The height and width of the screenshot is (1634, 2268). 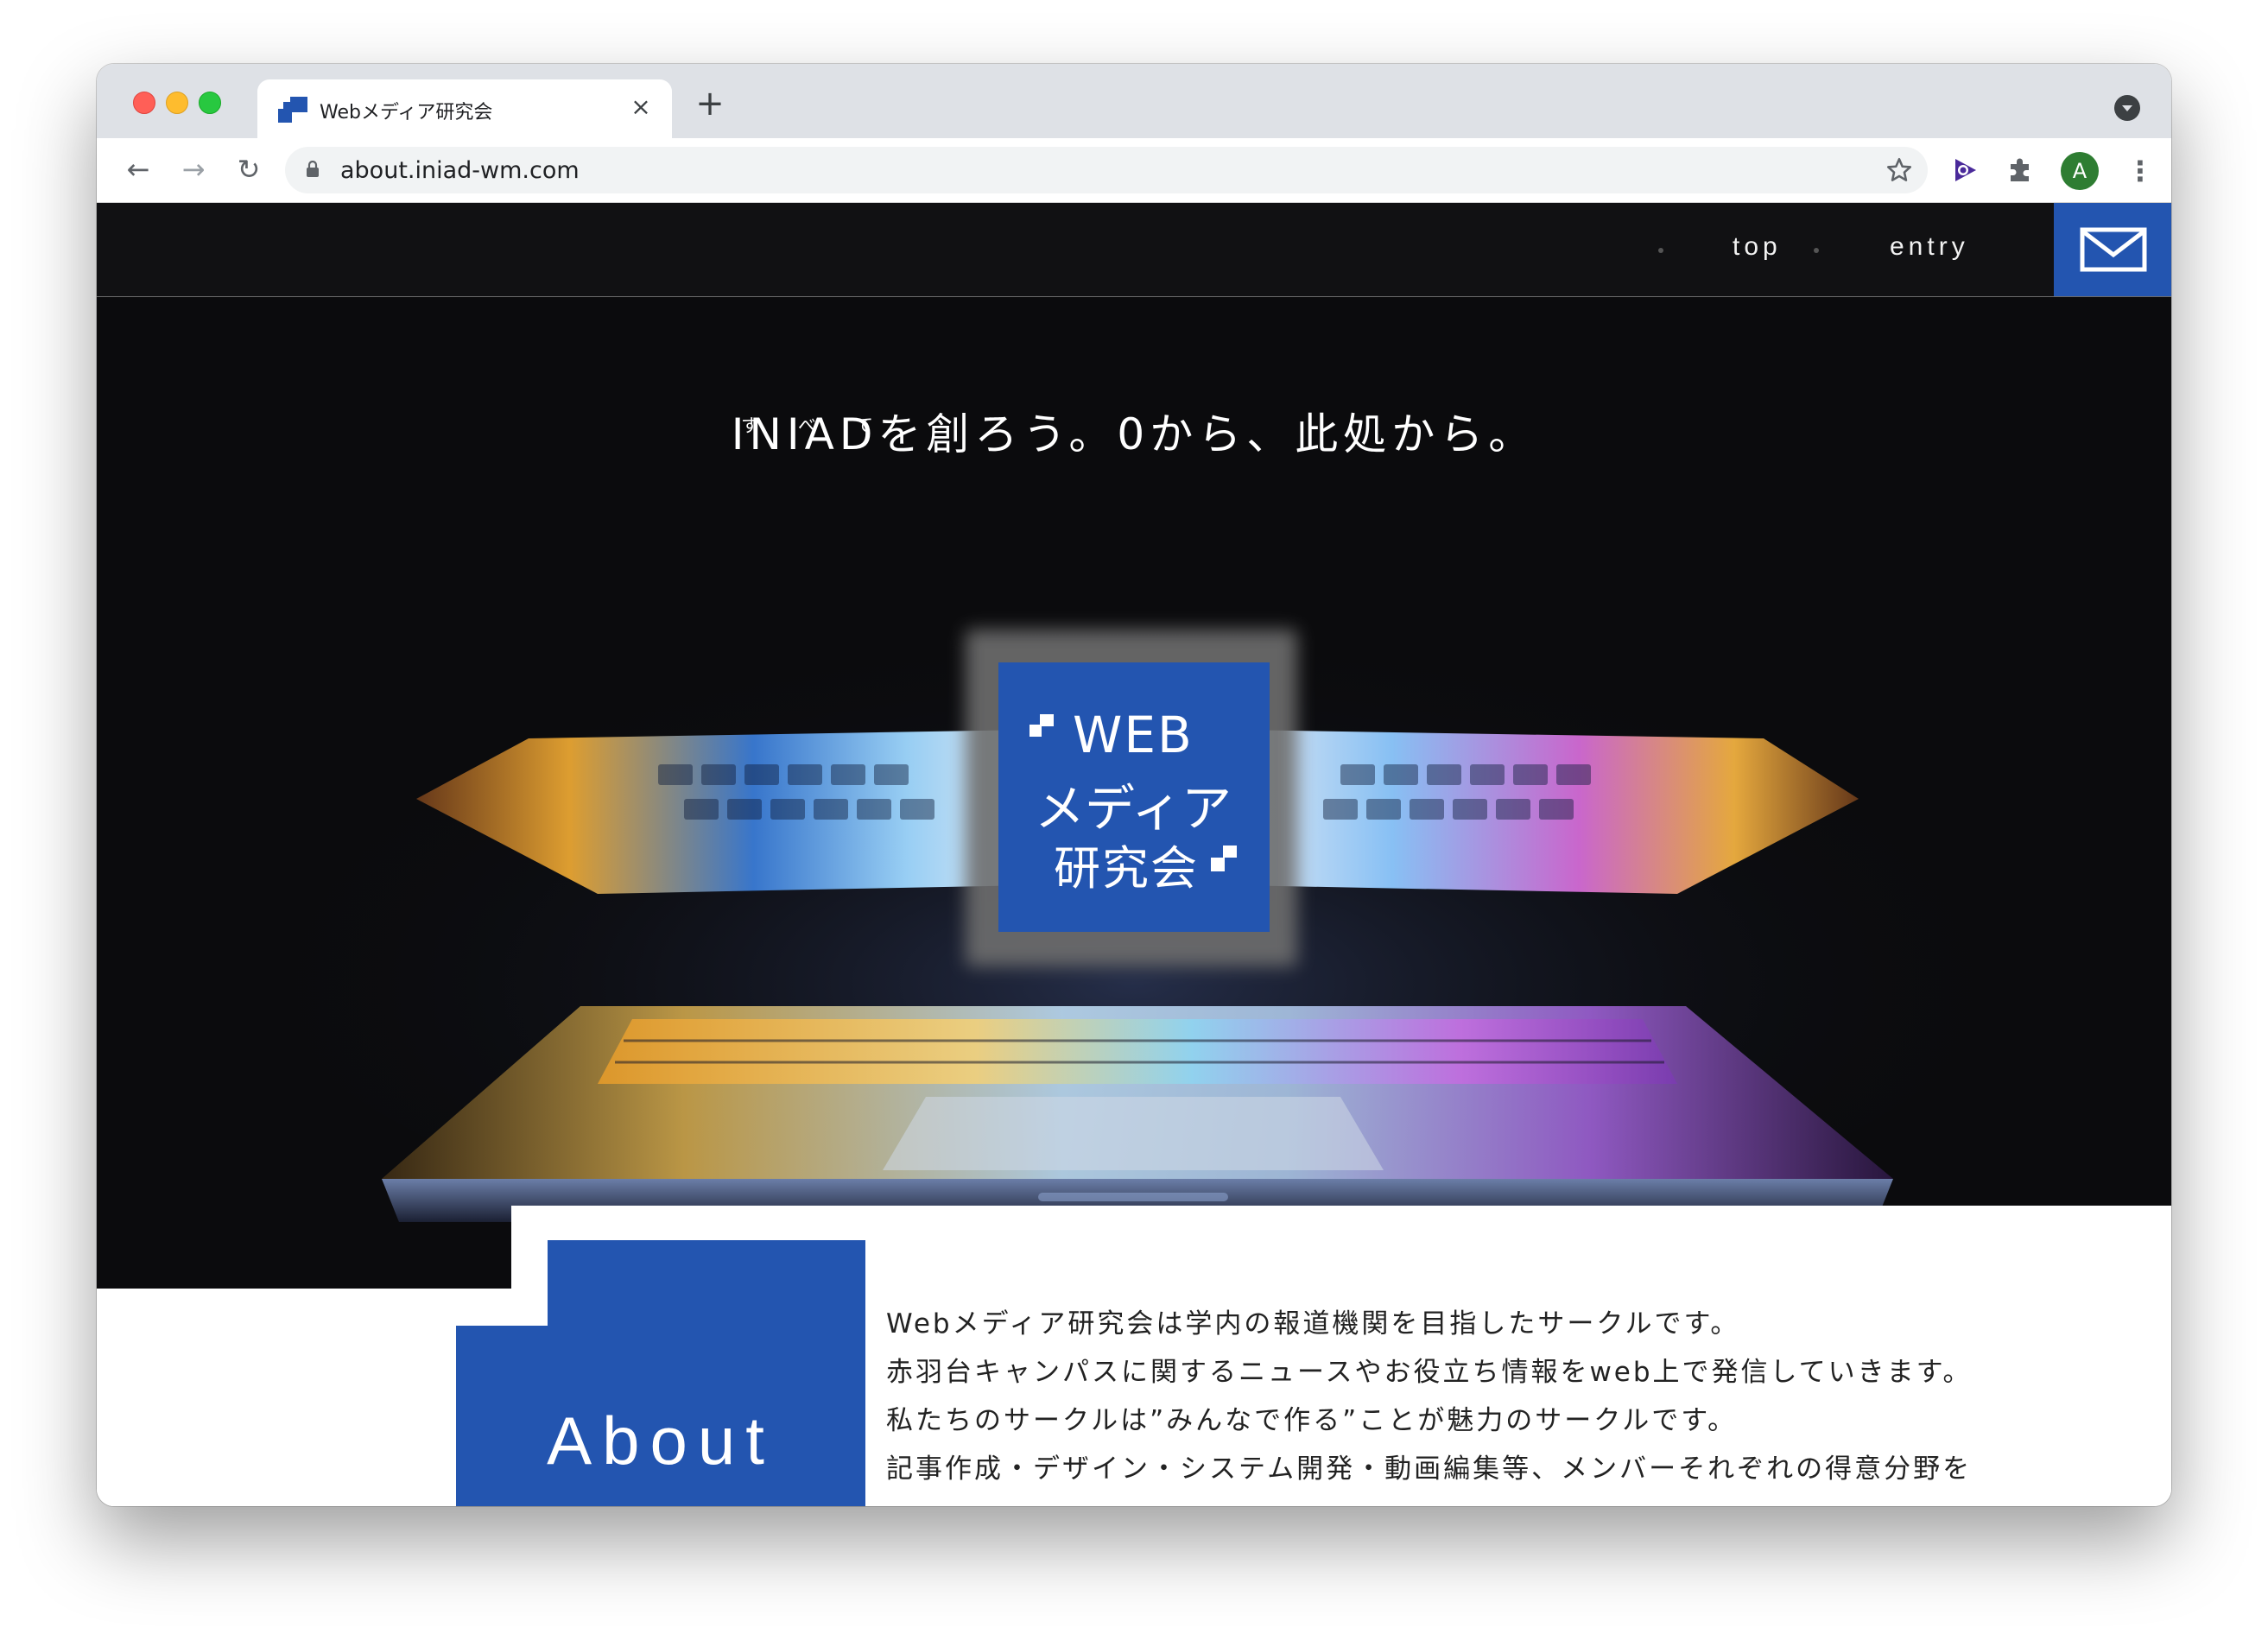 I want to click on logo-text-kenkyukai: 研究会, so click(x=1126, y=868).